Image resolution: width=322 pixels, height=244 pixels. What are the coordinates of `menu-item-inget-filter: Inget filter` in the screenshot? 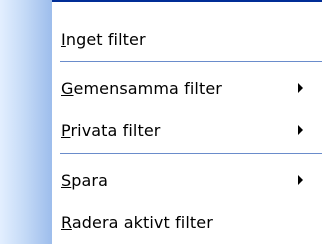 It's located at (187, 39).